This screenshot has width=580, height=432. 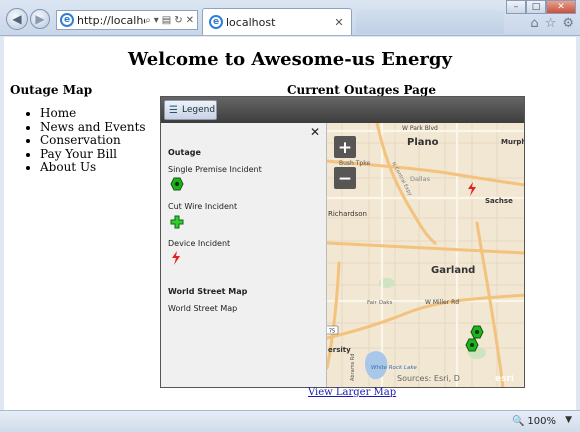 I want to click on nav-item-news: News and Events, so click(x=93, y=127).